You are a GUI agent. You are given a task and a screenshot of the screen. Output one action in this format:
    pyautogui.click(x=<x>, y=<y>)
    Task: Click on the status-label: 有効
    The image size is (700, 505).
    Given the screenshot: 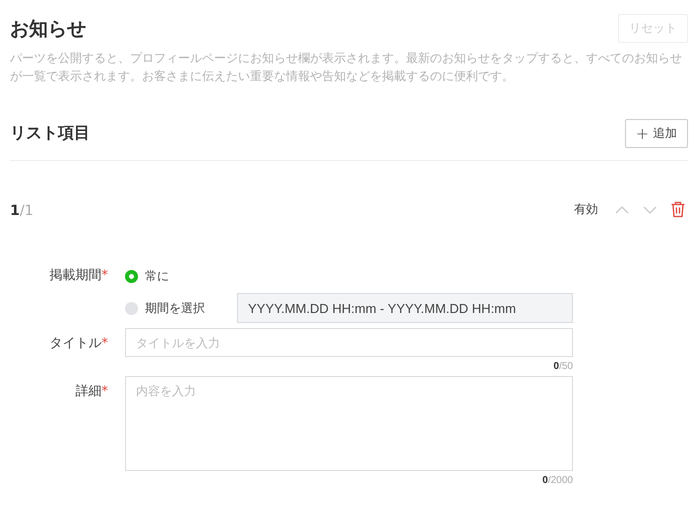 What is the action you would take?
    pyautogui.click(x=586, y=209)
    